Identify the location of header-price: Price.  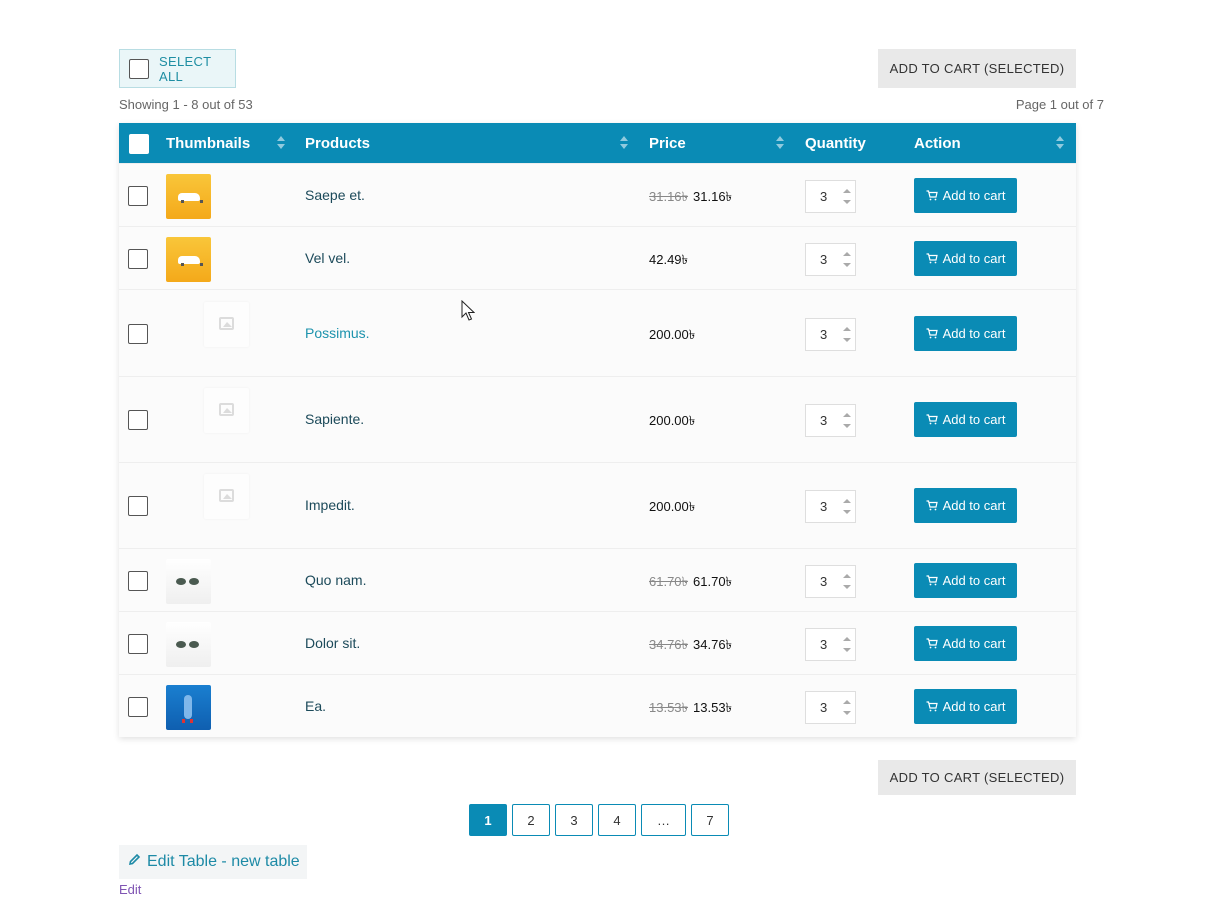
(667, 143).